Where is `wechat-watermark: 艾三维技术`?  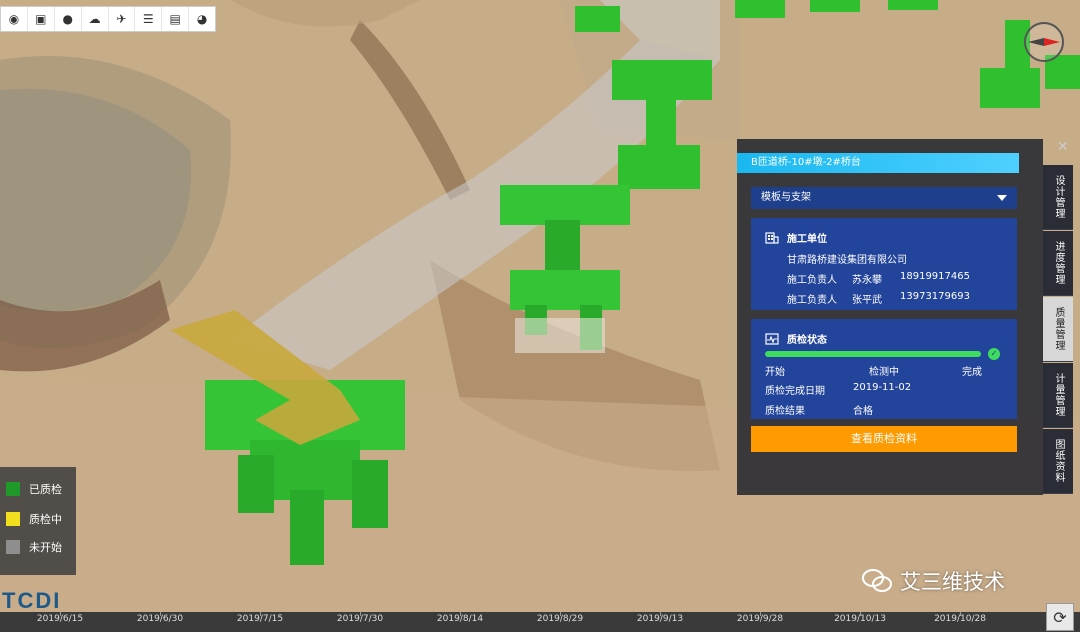
wechat-watermark: 艾三维技术 is located at coordinates (933, 581).